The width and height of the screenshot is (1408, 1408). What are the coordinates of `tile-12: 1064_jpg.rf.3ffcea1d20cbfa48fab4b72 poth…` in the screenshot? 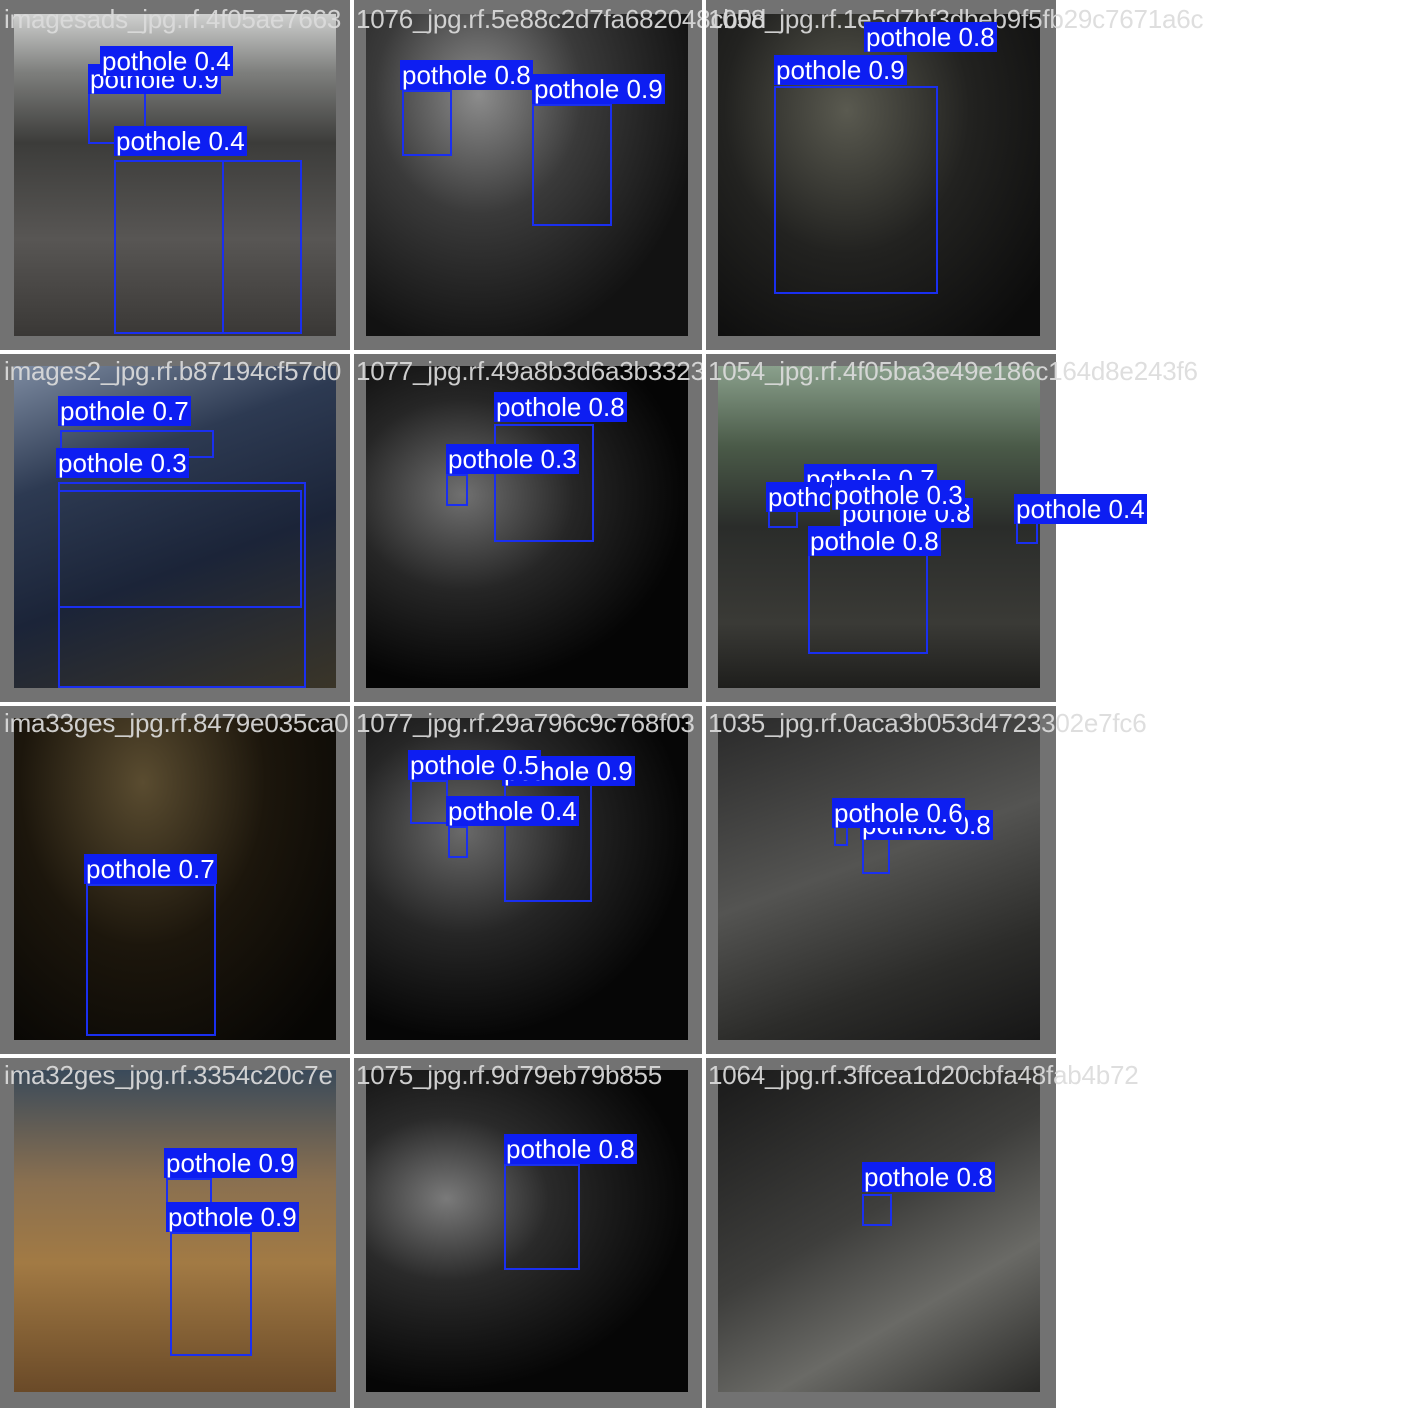 It's located at (921, 1232).